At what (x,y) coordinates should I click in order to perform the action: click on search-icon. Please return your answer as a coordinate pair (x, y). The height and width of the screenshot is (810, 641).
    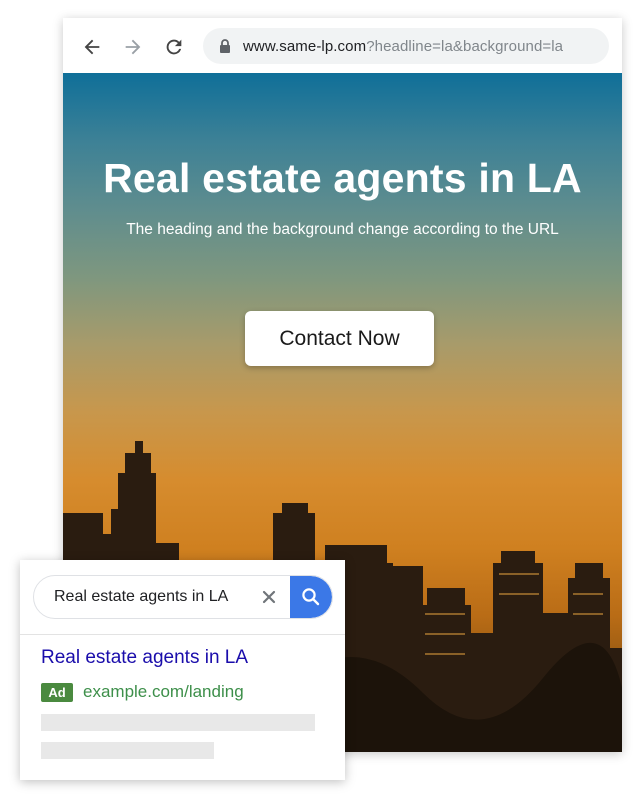
    Looking at the image, I should click on (311, 597).